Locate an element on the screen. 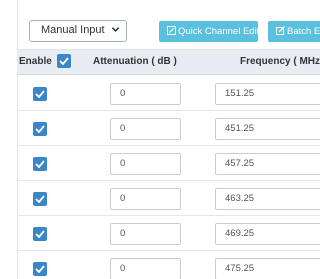 This screenshot has height=279, width=320. edit-box-icon is located at coordinates (171, 30).